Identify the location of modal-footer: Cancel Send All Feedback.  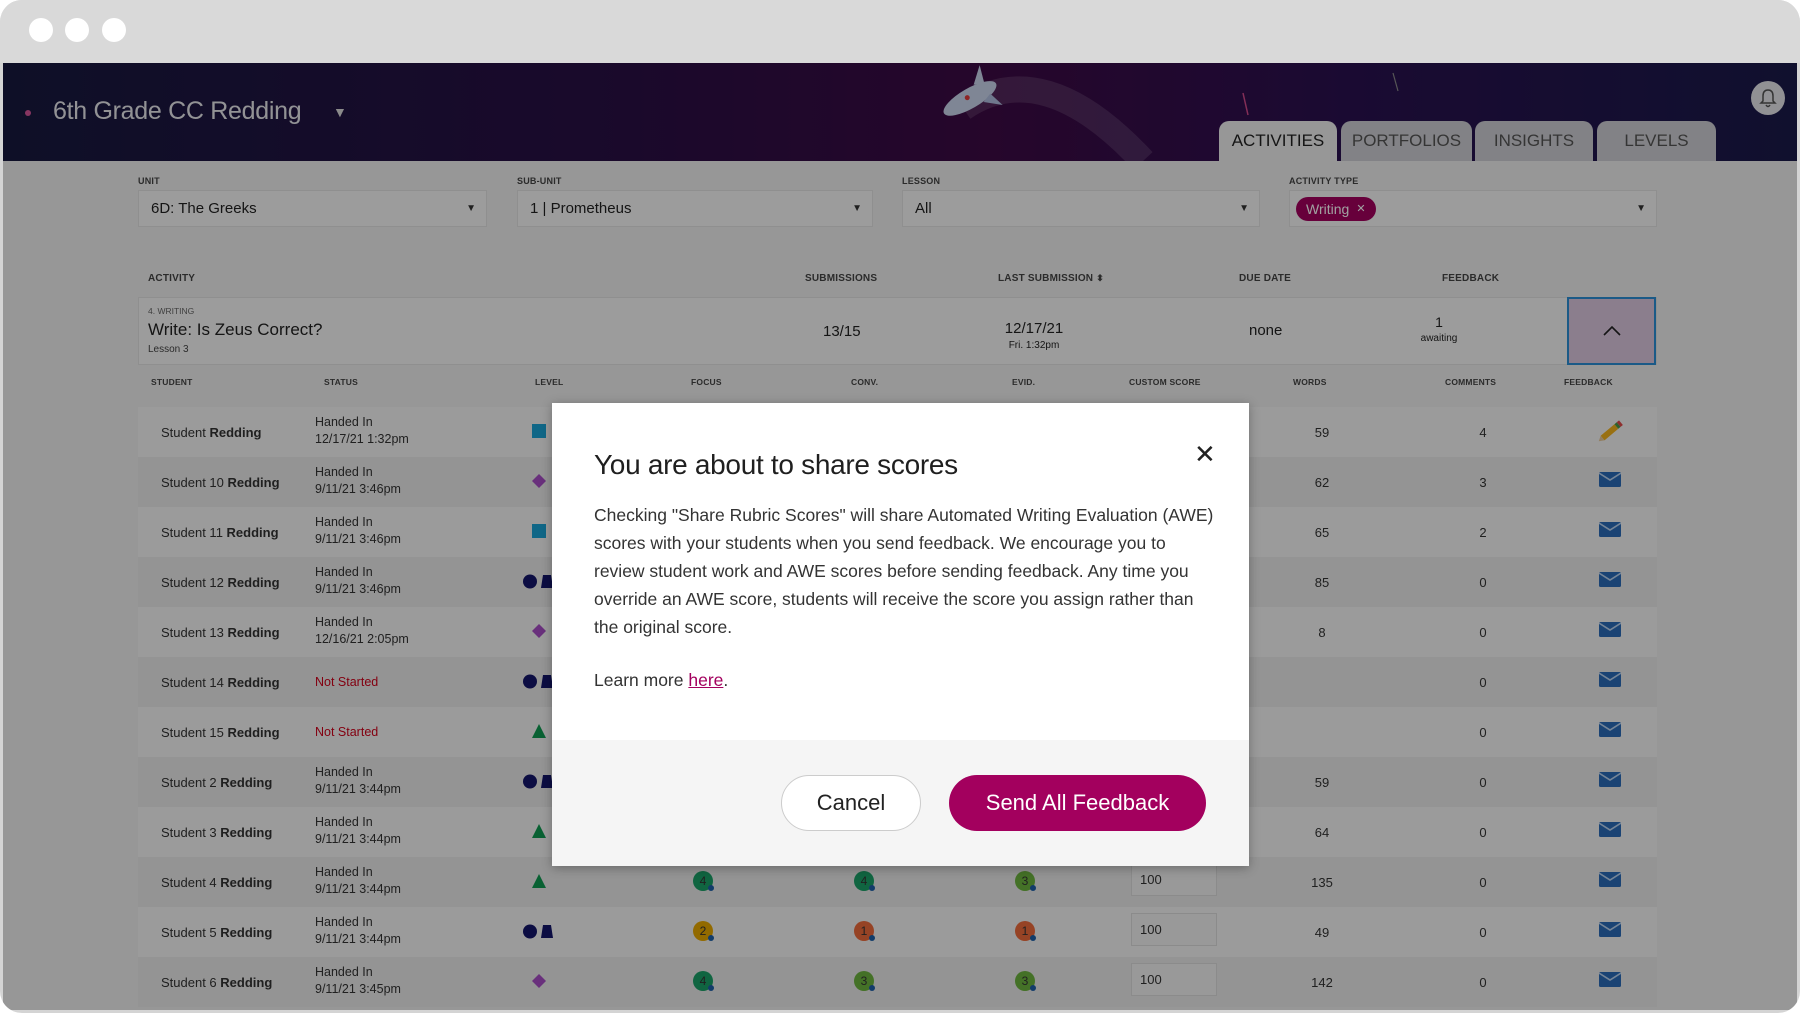
(900, 803).